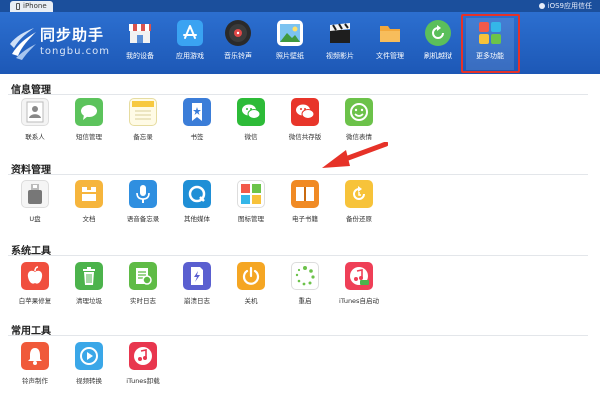 This screenshot has width=600, height=407. I want to click on app-store-icon, so click(190, 33).